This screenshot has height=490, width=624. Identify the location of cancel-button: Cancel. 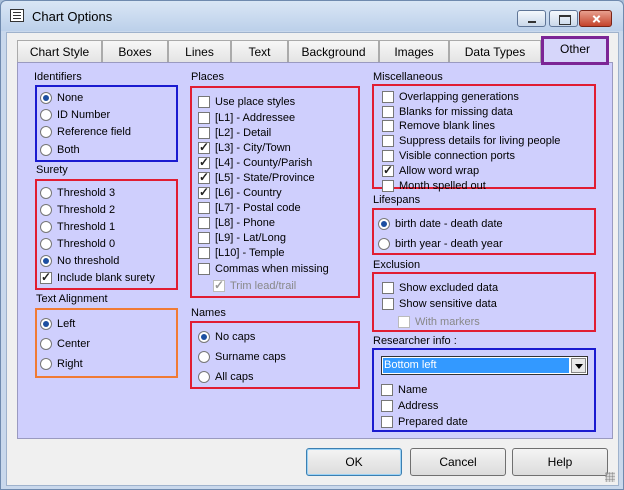
(458, 462).